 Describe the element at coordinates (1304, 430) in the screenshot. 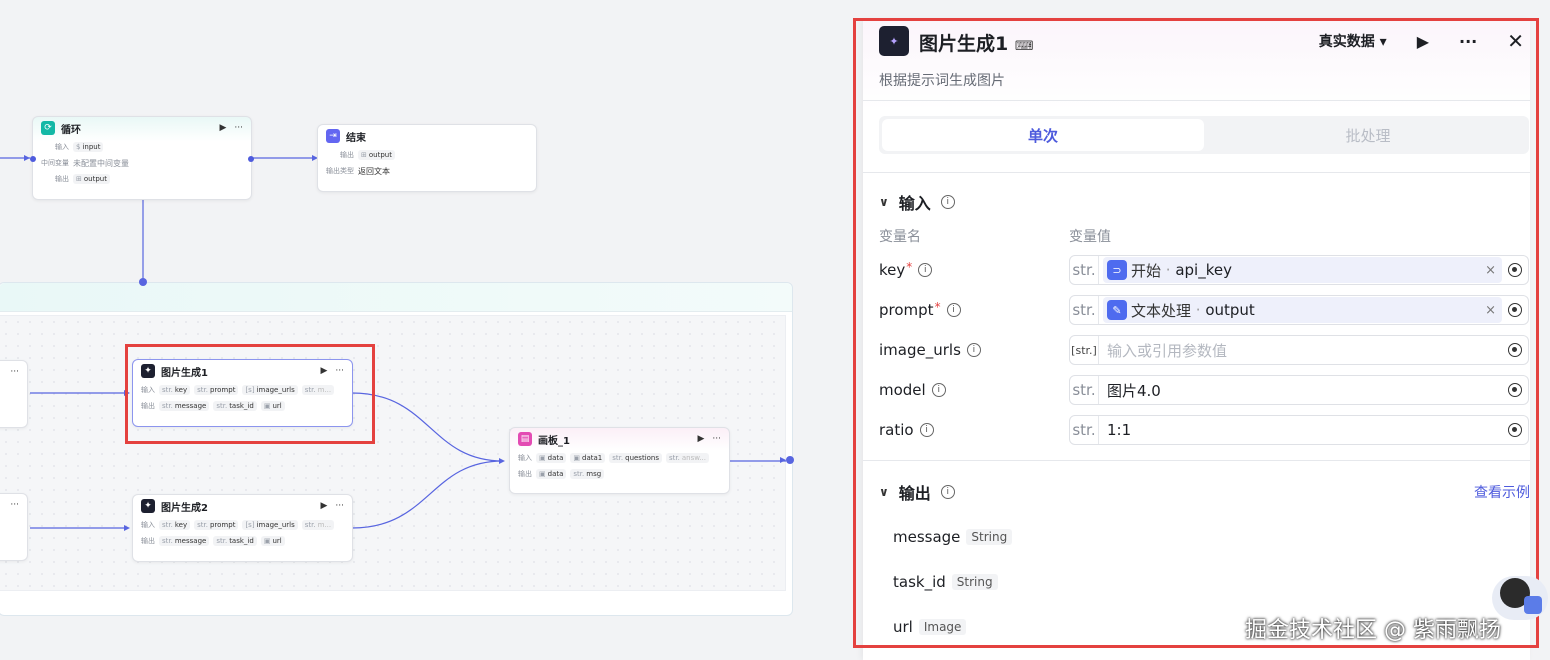

I see `param-input: 1:1` at that location.